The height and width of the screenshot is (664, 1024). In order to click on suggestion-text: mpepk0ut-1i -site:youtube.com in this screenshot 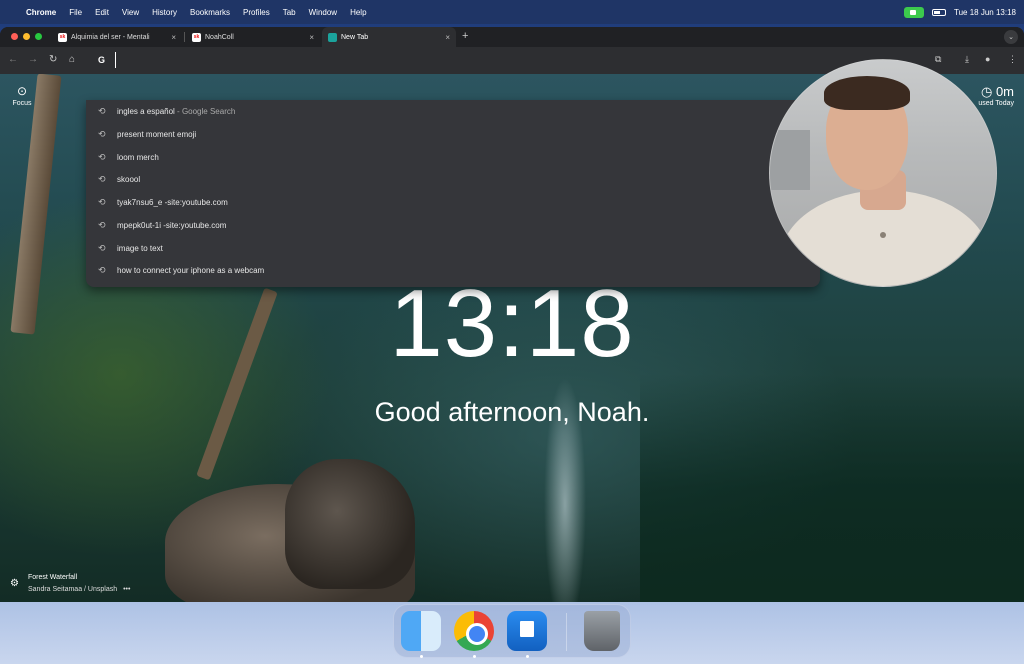, I will do `click(172, 225)`.